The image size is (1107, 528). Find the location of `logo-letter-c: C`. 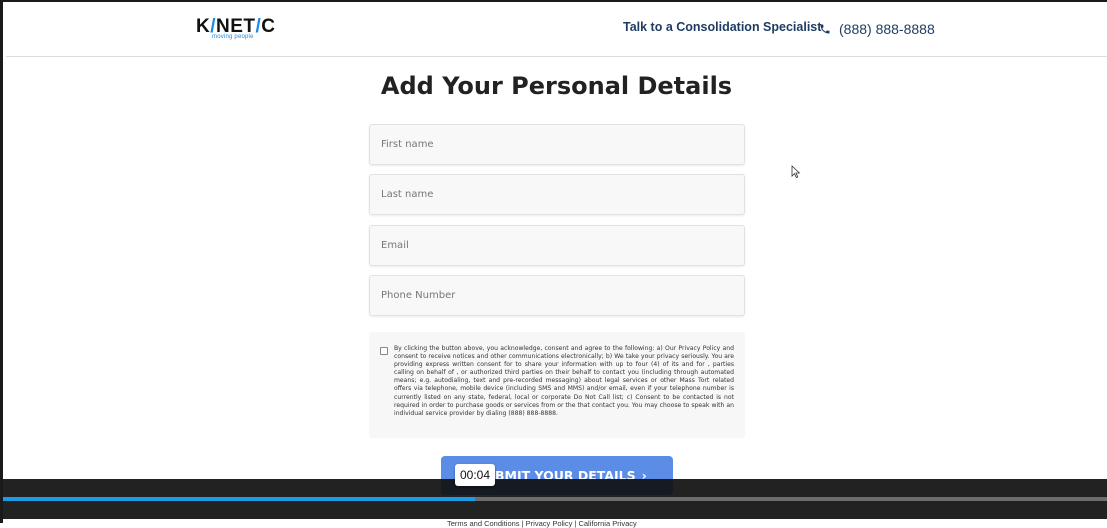

logo-letter-c: C is located at coordinates (268, 26).